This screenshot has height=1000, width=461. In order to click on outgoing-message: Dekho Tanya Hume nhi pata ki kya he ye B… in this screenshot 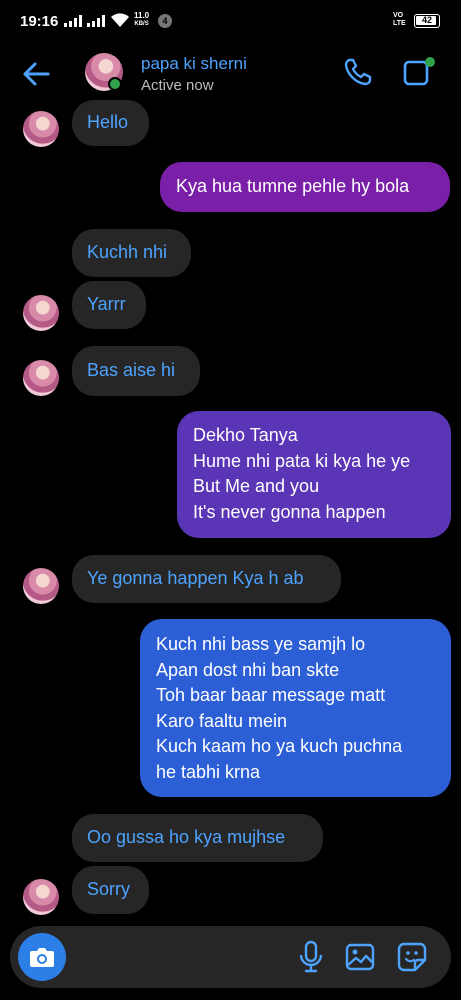, I will do `click(314, 474)`.